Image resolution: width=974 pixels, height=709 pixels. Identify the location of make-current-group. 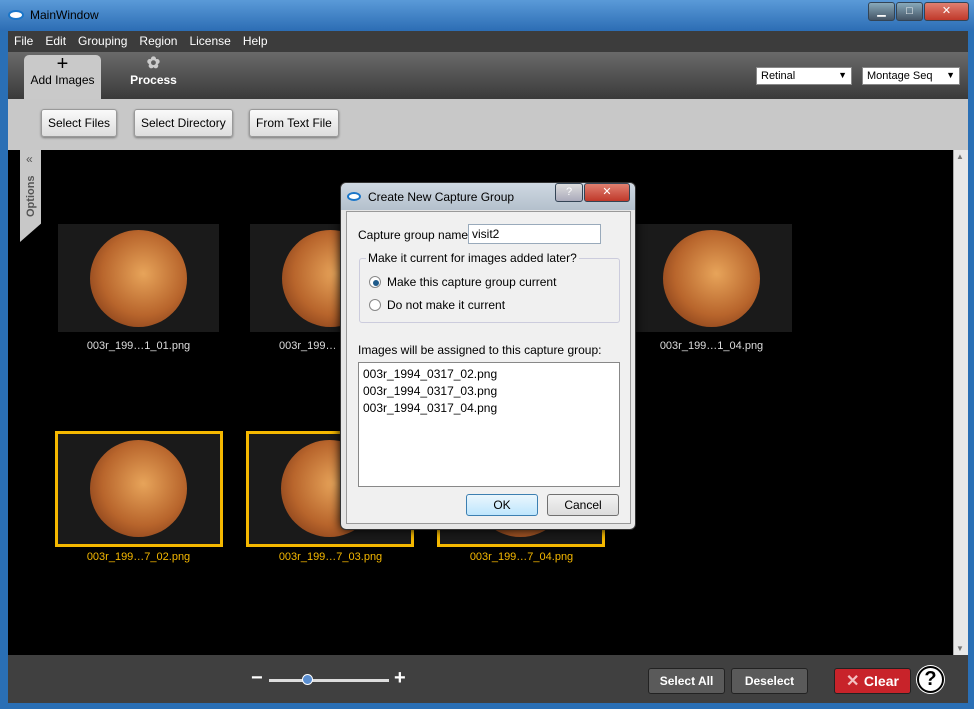
(489, 290).